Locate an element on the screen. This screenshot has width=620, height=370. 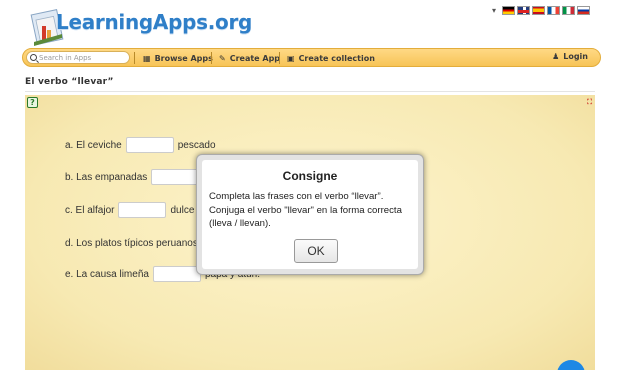
create-collection-label: Create collection is located at coordinates (336, 58).